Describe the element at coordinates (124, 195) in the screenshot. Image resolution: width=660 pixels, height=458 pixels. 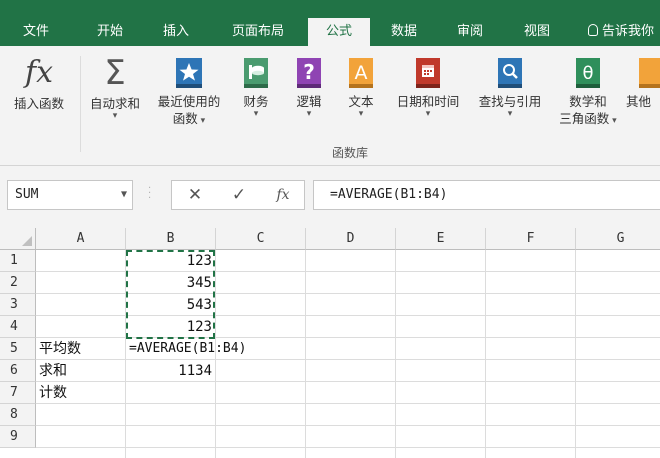
I see `chevron-down-icon: ▼` at that location.